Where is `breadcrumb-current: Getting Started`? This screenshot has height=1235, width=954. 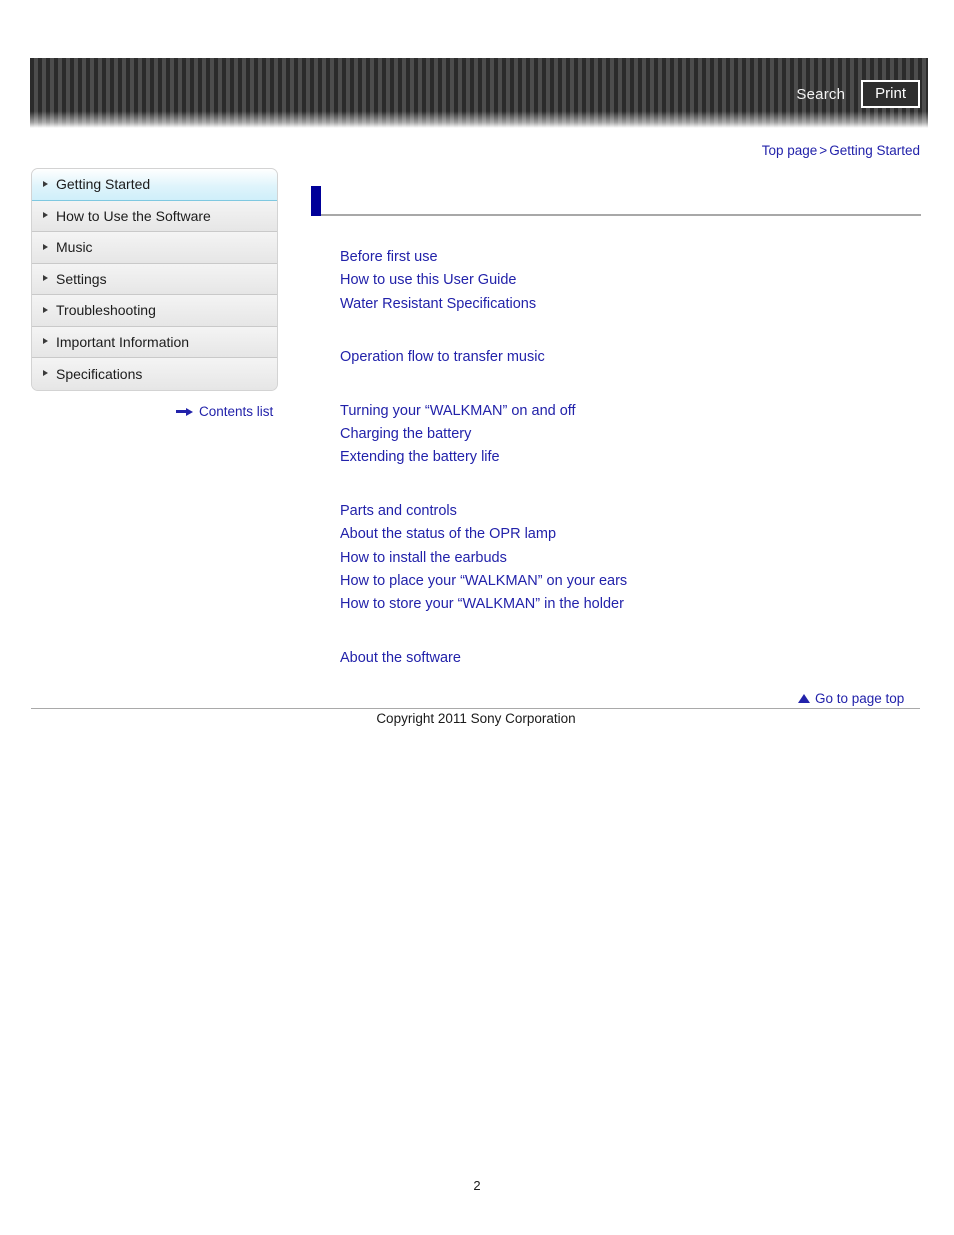 breadcrumb-current: Getting Started is located at coordinates (874, 150).